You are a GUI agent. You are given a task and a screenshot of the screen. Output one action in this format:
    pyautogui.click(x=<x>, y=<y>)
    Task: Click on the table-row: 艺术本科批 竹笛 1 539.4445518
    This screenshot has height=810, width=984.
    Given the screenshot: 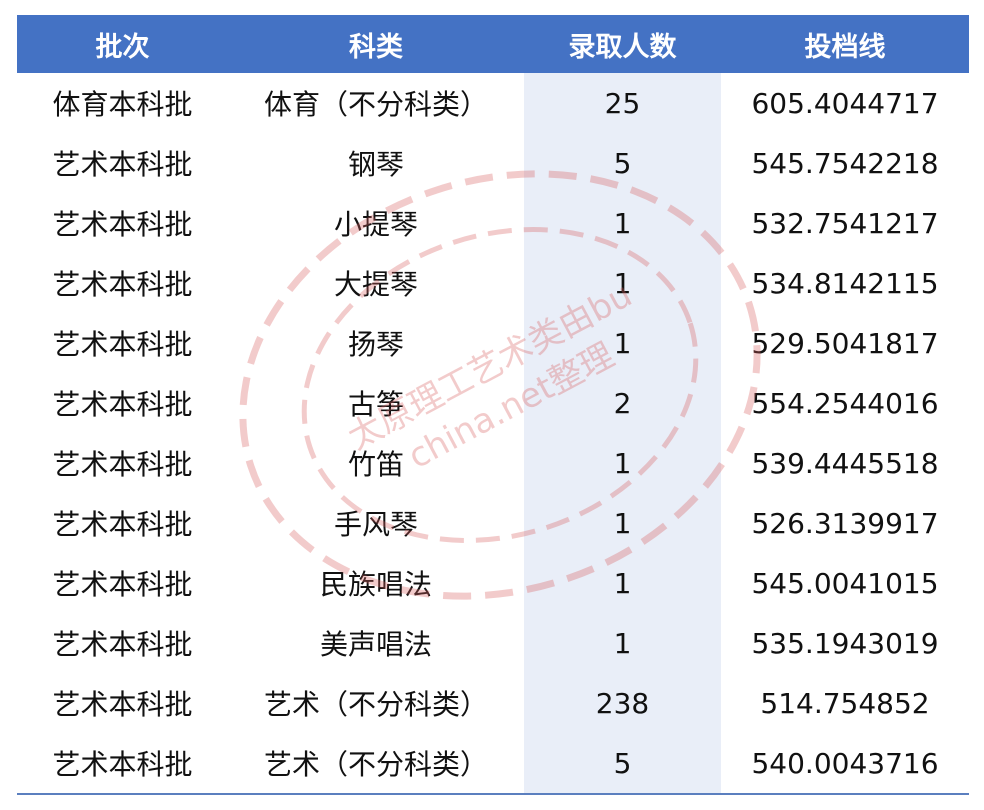 What is the action you would take?
    pyautogui.click(x=493, y=463)
    